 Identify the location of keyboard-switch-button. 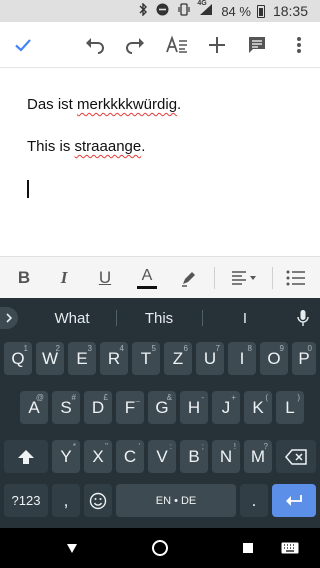
(290, 548).